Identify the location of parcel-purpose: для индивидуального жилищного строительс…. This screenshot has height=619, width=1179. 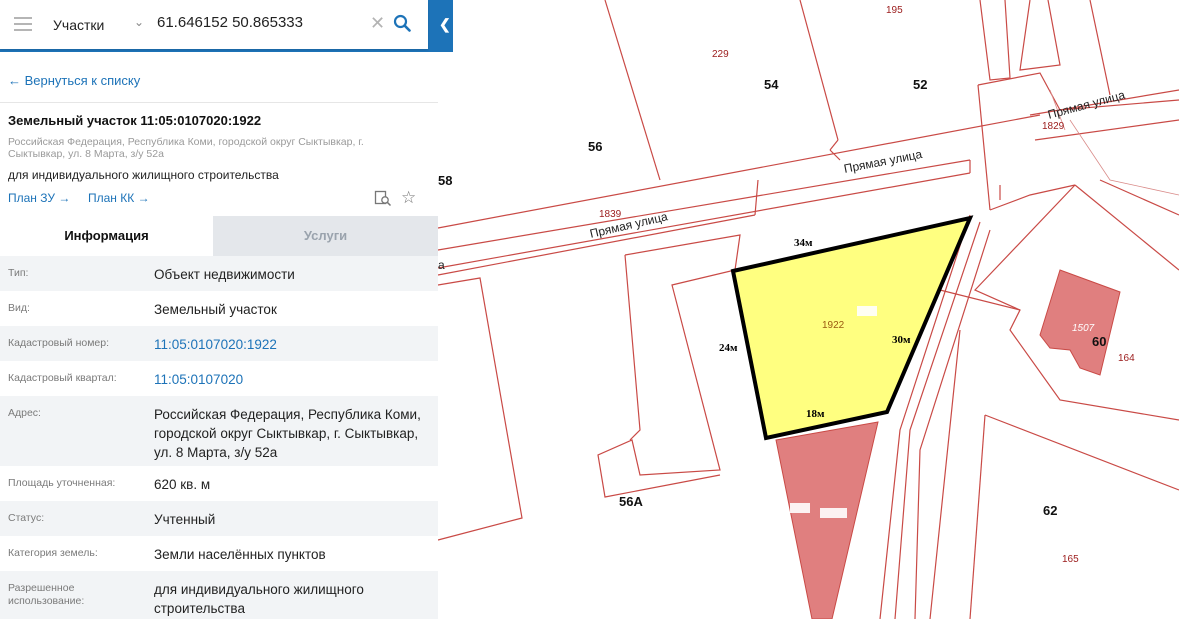
(143, 175).